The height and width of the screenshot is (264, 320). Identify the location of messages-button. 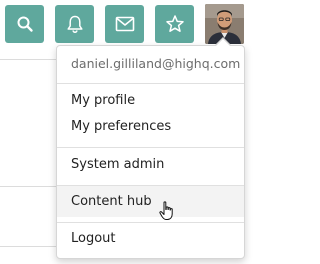
(124, 24).